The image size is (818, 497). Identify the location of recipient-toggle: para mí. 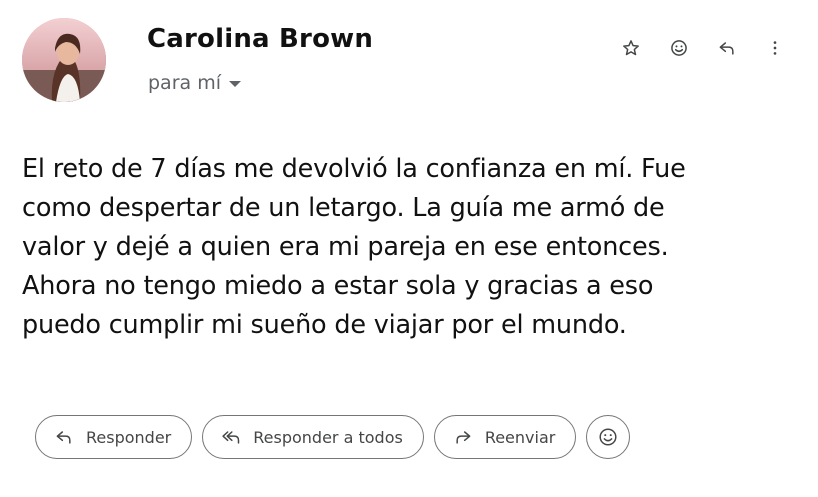
(194, 83).